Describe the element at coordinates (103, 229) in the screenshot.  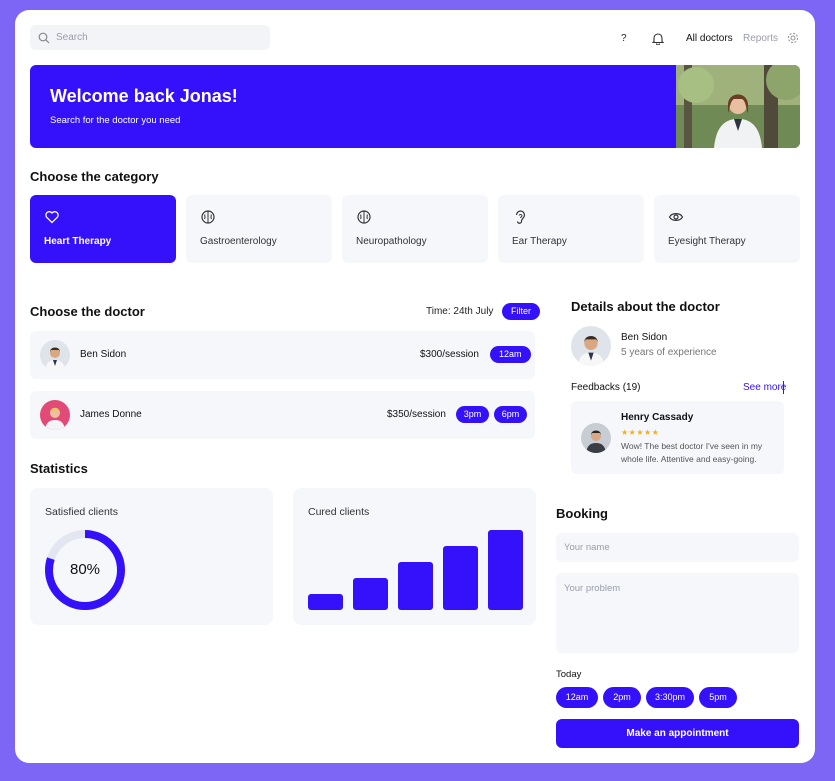
I see `category-heart-therapy: Heart Therapy` at that location.